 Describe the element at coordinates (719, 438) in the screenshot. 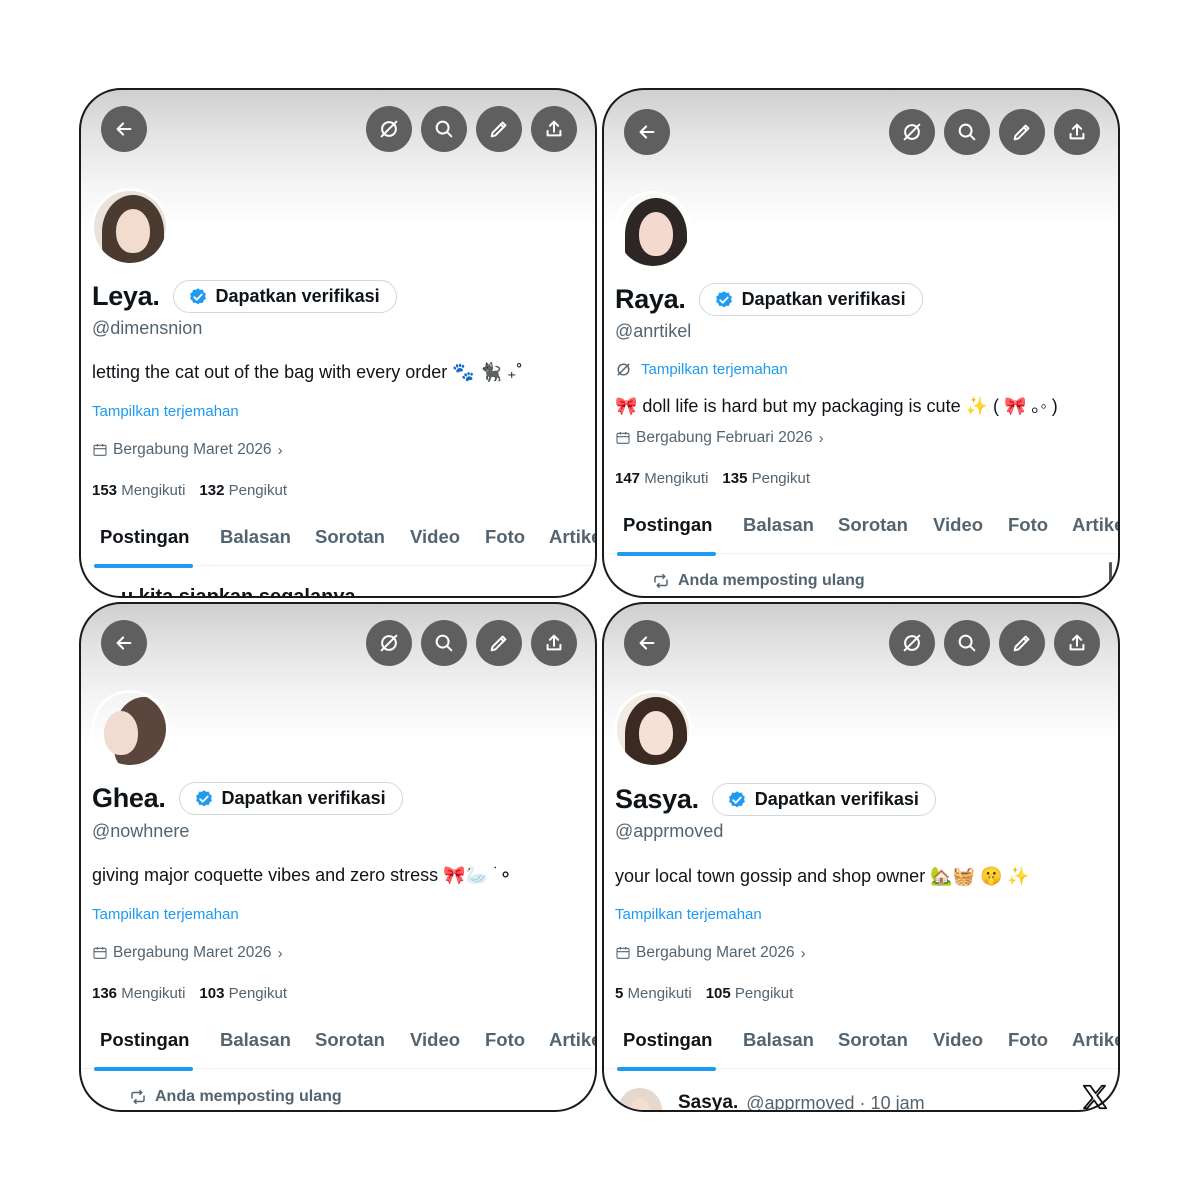

I see `join-date: Bergabung Februari 2026 ›` at that location.